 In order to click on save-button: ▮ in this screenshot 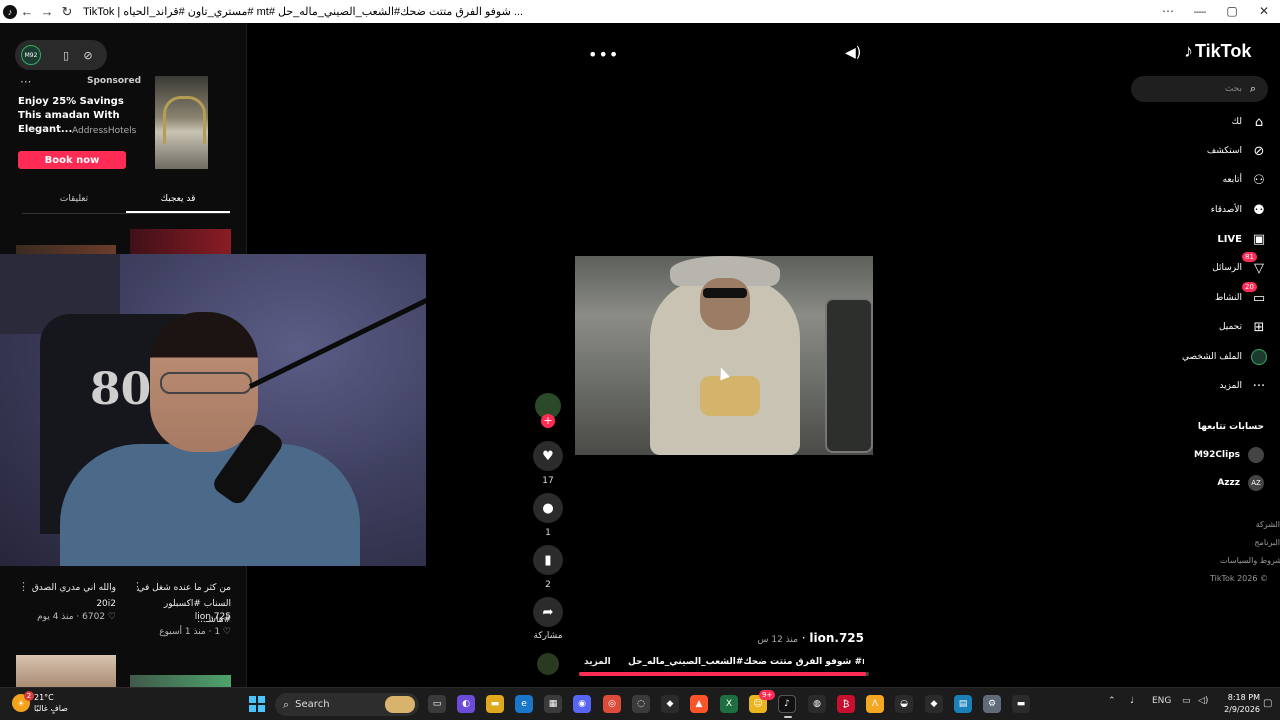, I will do `click(548, 560)`.